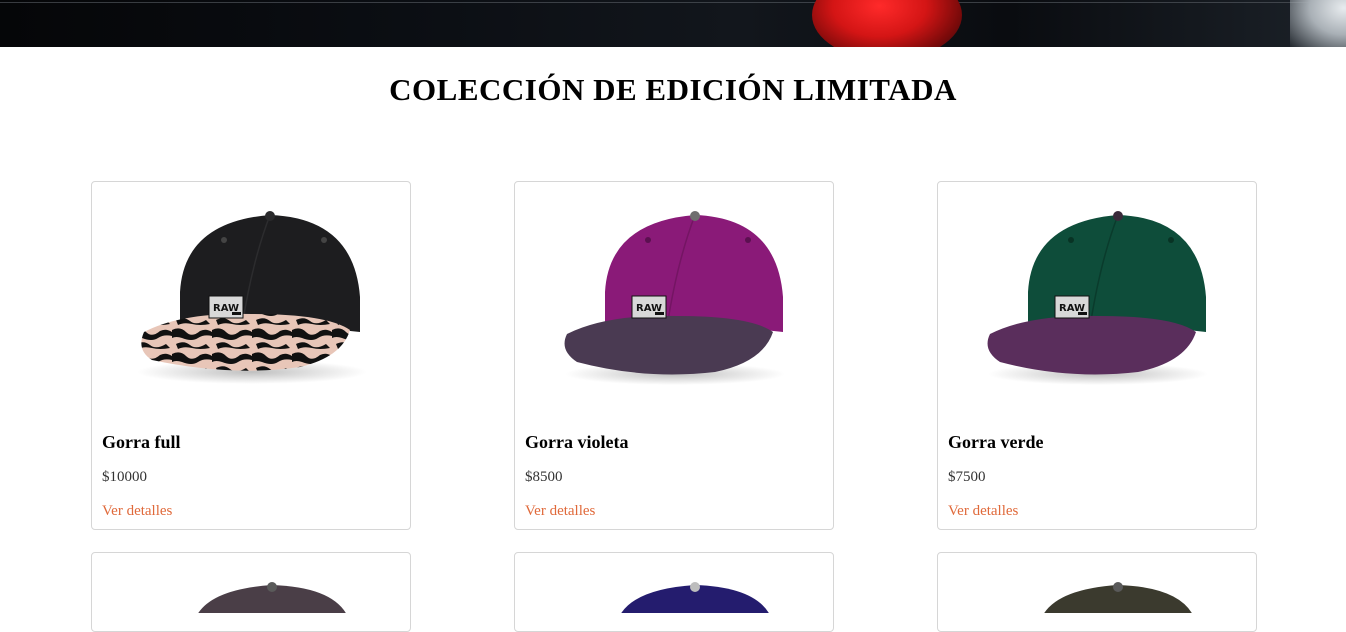 The image size is (1346, 632). Describe the element at coordinates (577, 442) in the screenshot. I see `product-name: Gorra violeta` at that location.